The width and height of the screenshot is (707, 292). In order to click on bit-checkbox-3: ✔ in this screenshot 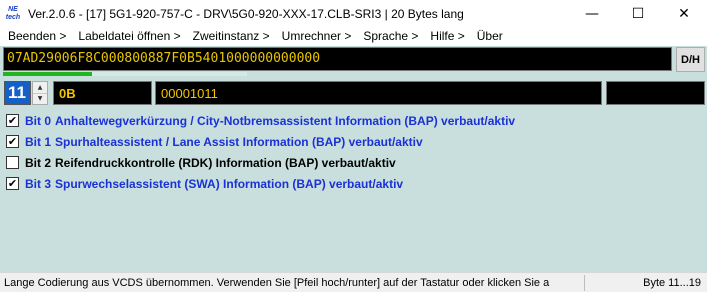, I will do `click(12, 183)`.